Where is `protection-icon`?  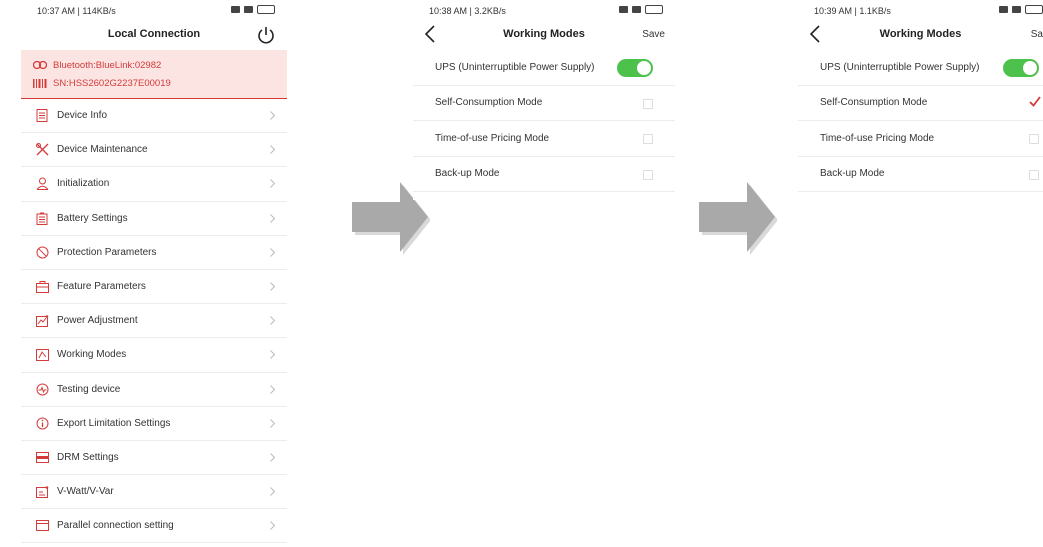
protection-icon is located at coordinates (42, 252).